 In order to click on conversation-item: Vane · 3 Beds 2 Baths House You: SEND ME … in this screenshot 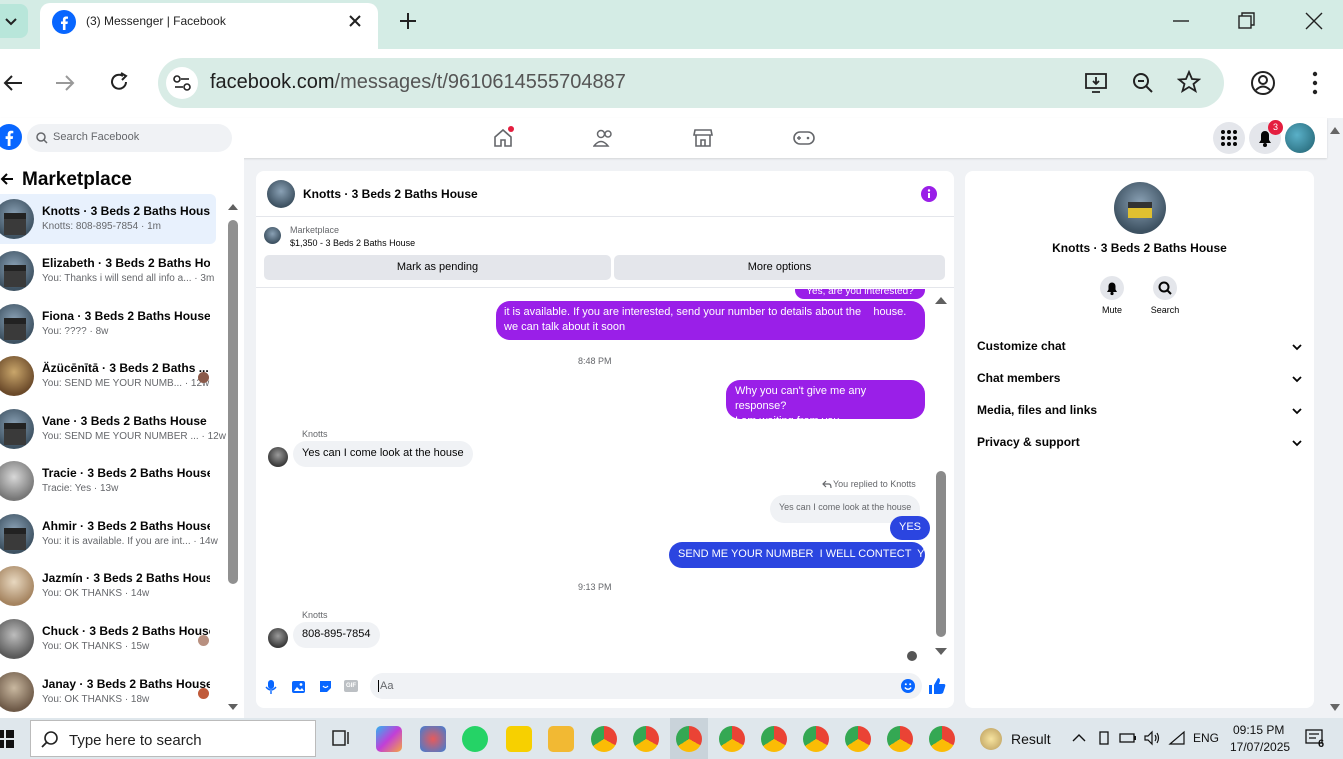, I will do `click(113, 429)`.